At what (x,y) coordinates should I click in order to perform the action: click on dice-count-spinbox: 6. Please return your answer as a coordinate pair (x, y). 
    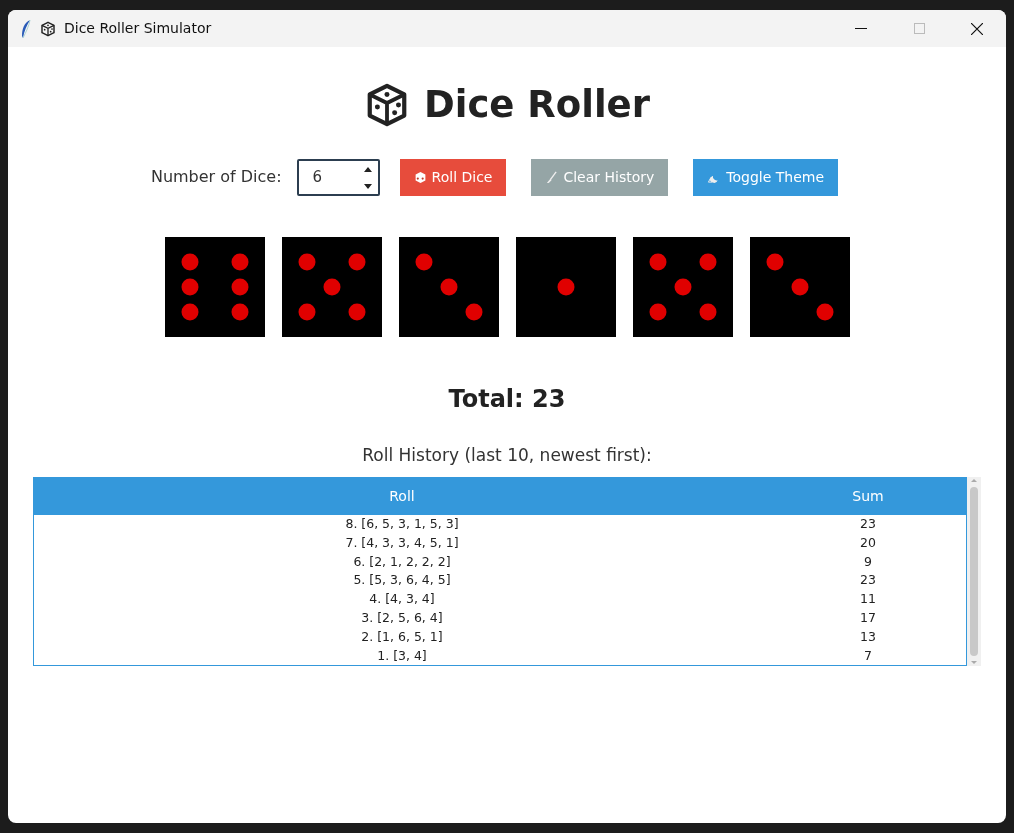
    Looking at the image, I should click on (338, 177).